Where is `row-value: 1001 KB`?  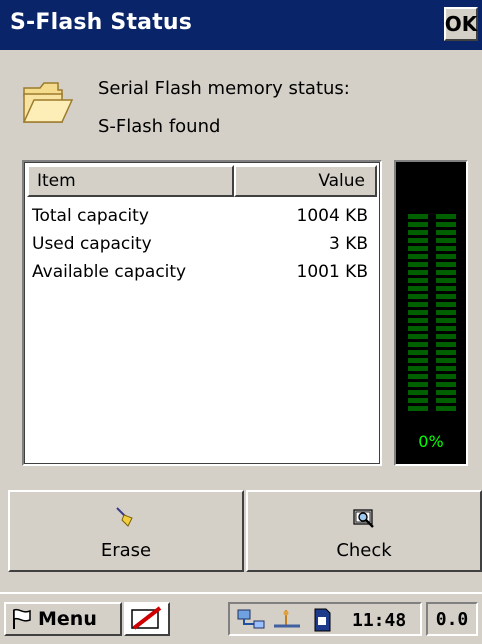 row-value: 1001 KB is located at coordinates (332, 272).